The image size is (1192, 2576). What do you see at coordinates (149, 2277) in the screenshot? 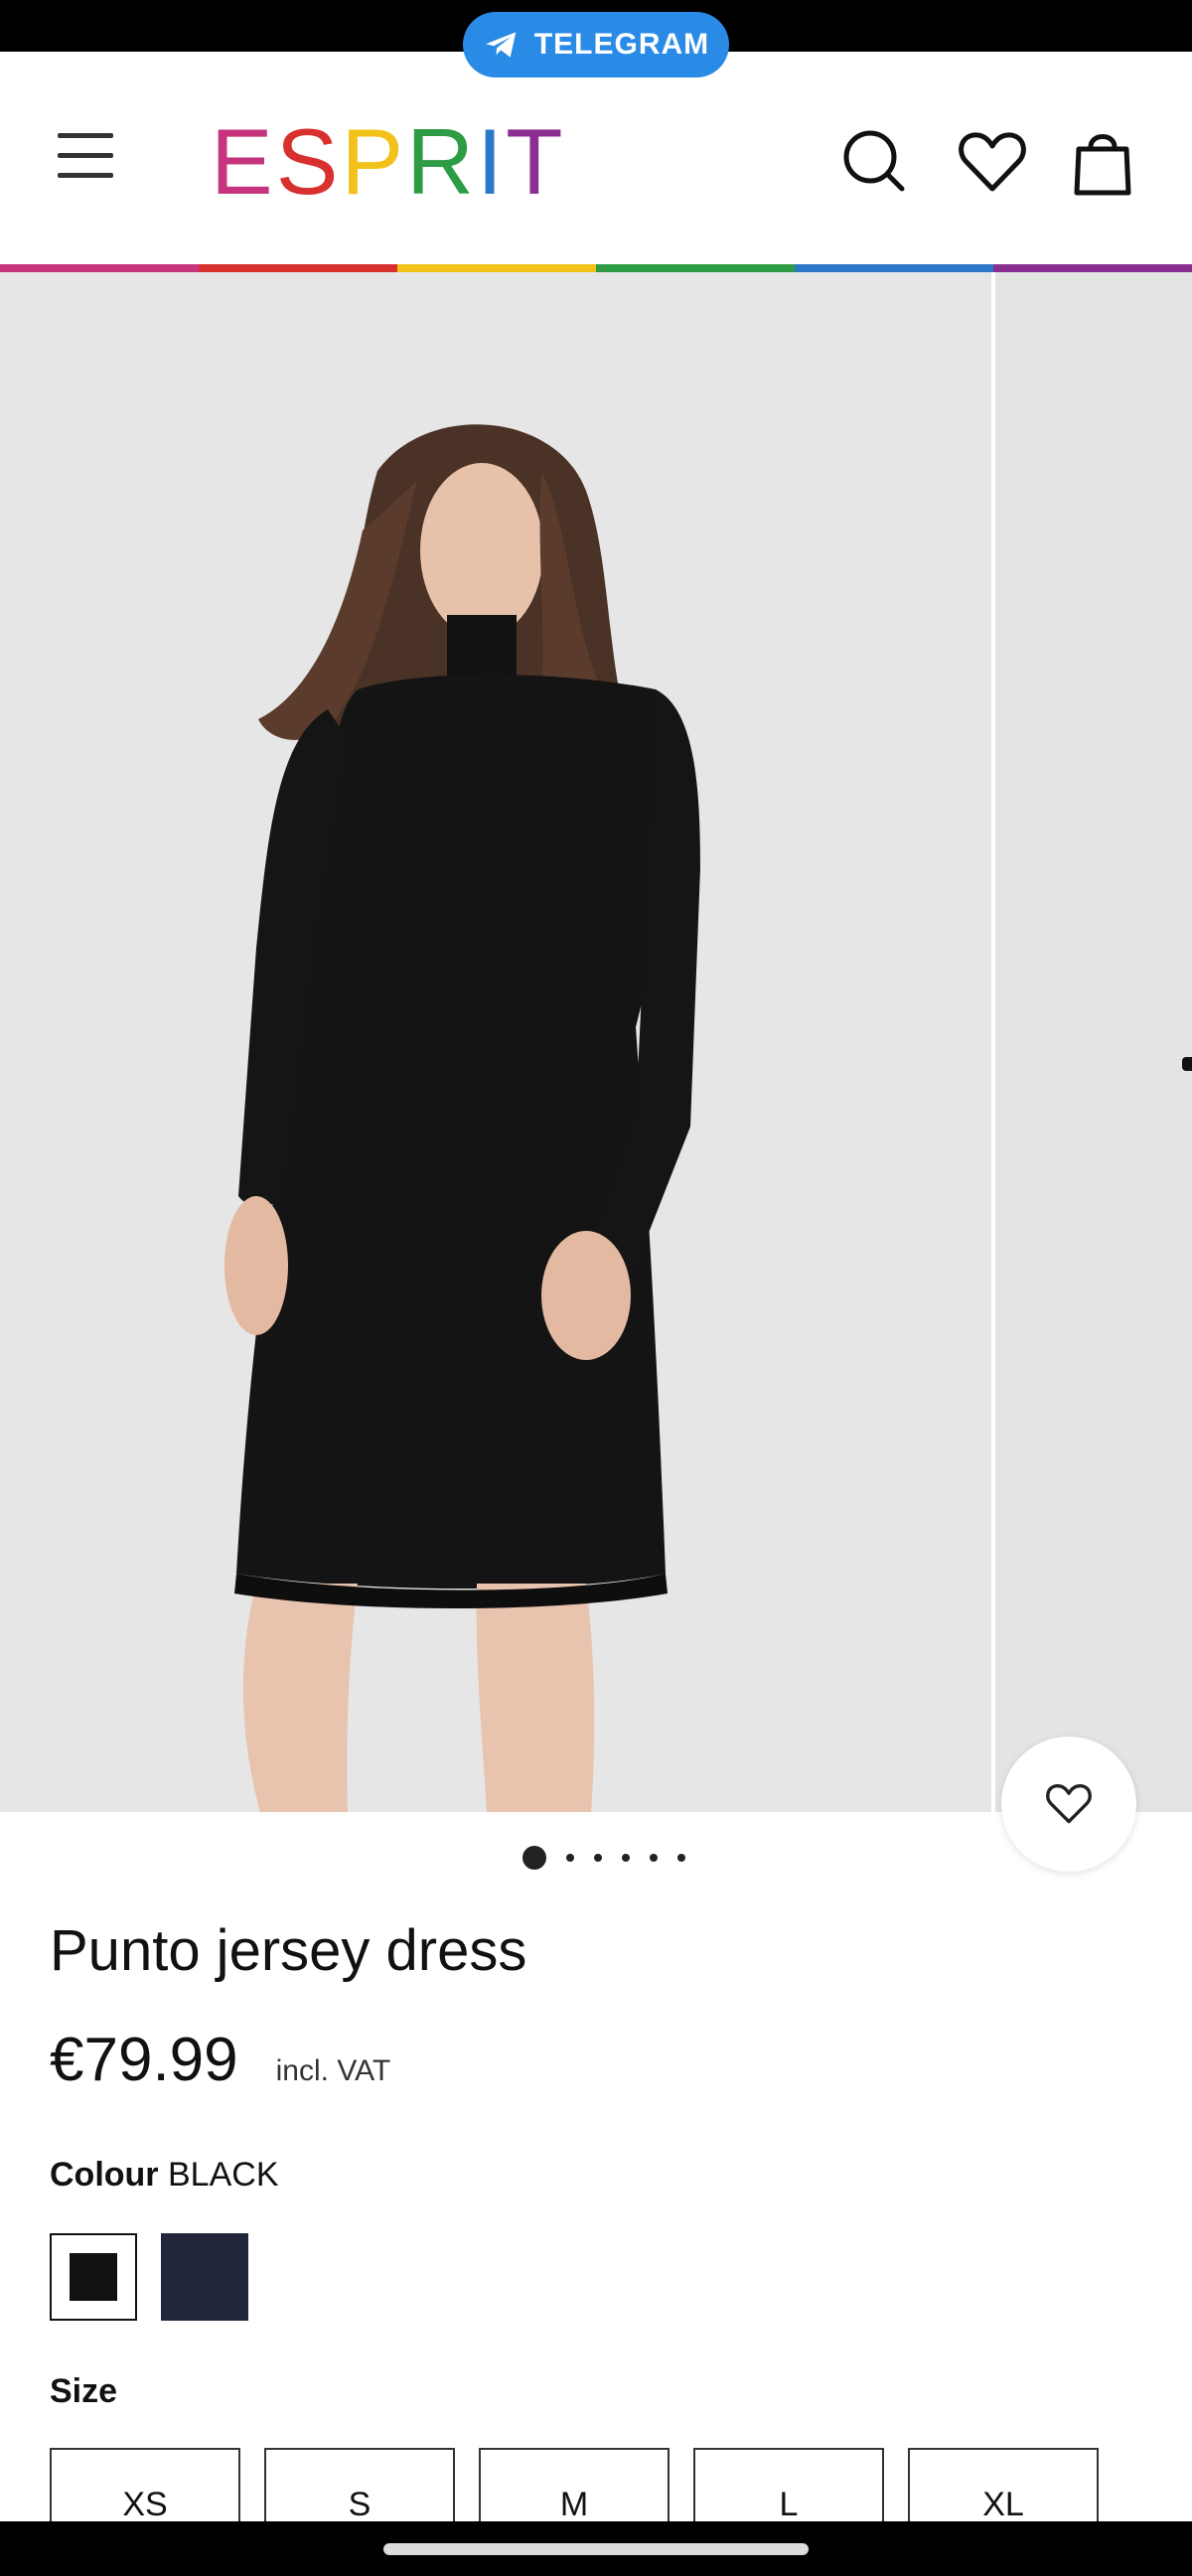
I see `colour-swatches` at bounding box center [149, 2277].